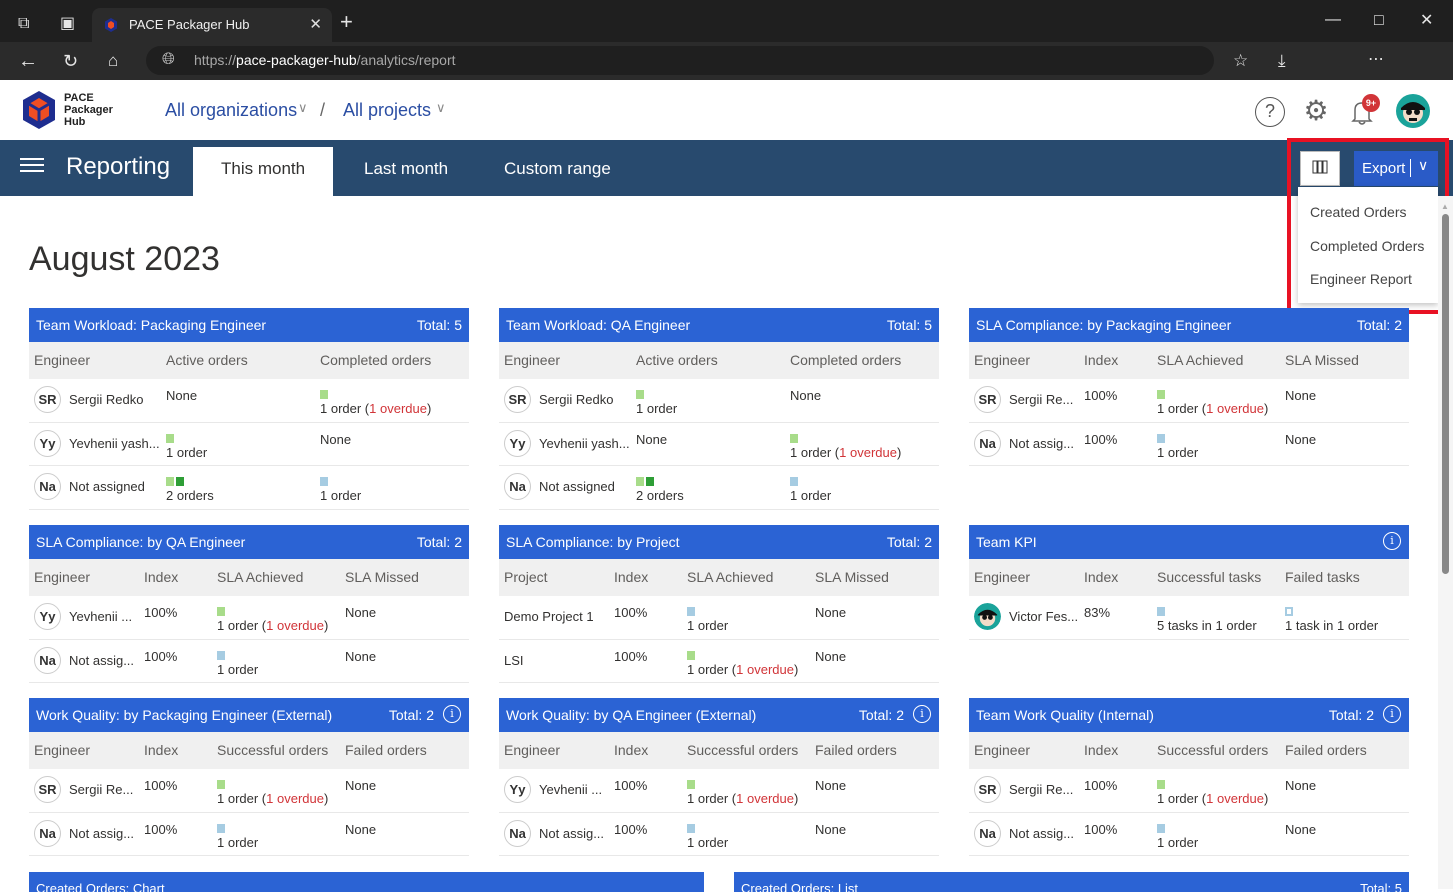 The height and width of the screenshot is (896, 1453). What do you see at coordinates (514, 660) in the screenshot?
I see `project-name: LSI` at bounding box center [514, 660].